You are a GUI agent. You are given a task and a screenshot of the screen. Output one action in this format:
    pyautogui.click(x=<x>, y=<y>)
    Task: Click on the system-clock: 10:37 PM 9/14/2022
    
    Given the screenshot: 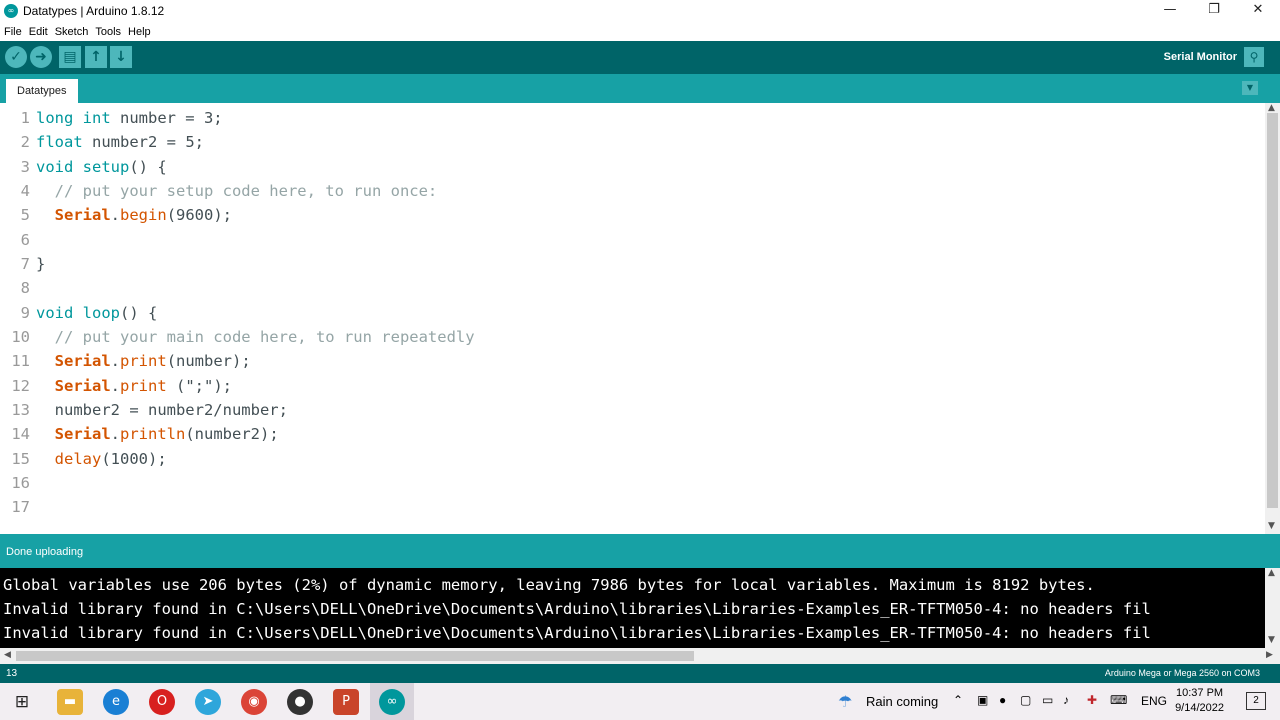 What is the action you would take?
    pyautogui.click(x=1199, y=701)
    